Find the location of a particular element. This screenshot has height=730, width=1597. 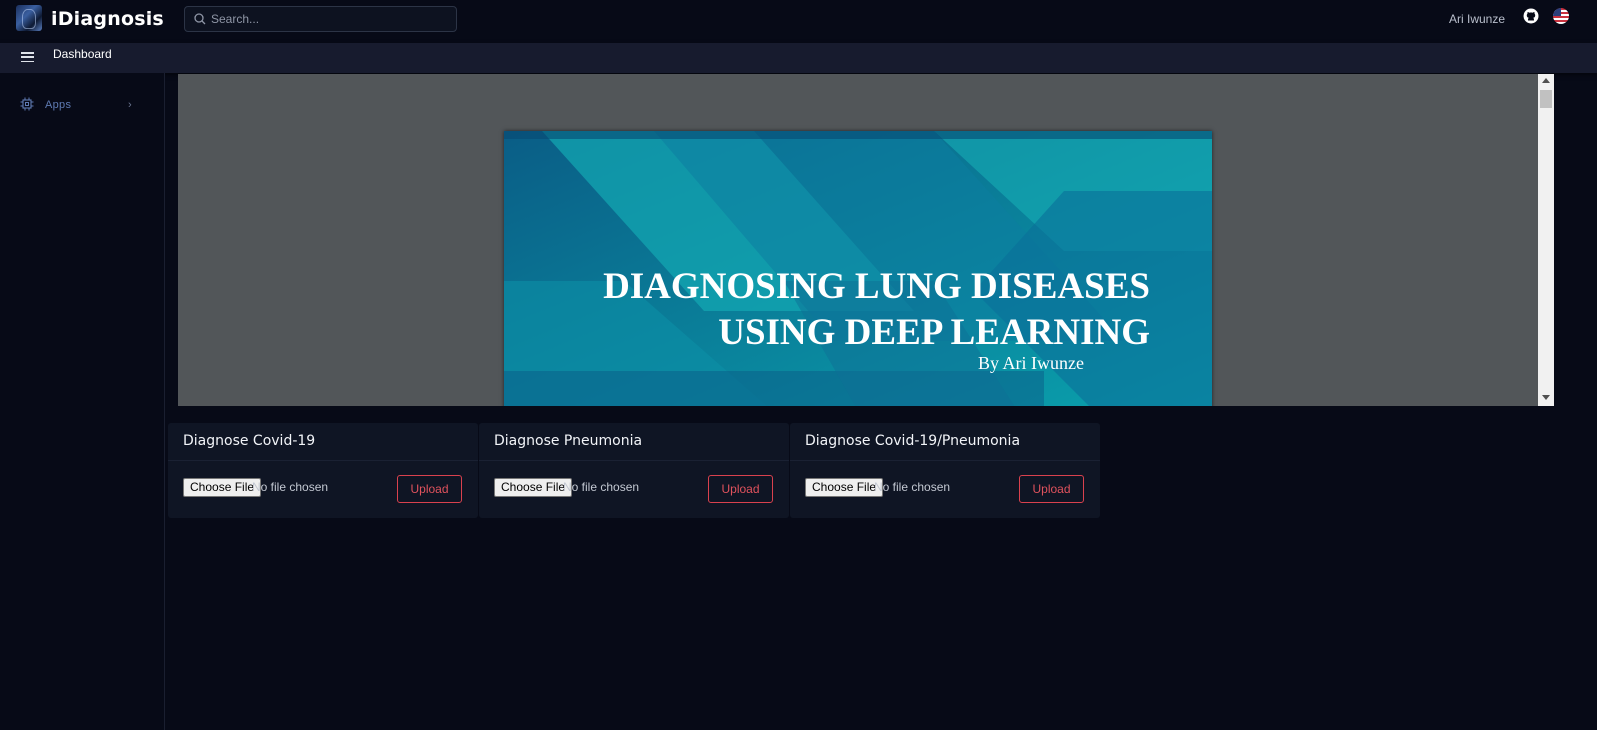

scroll-thumb is located at coordinates (1546, 99).